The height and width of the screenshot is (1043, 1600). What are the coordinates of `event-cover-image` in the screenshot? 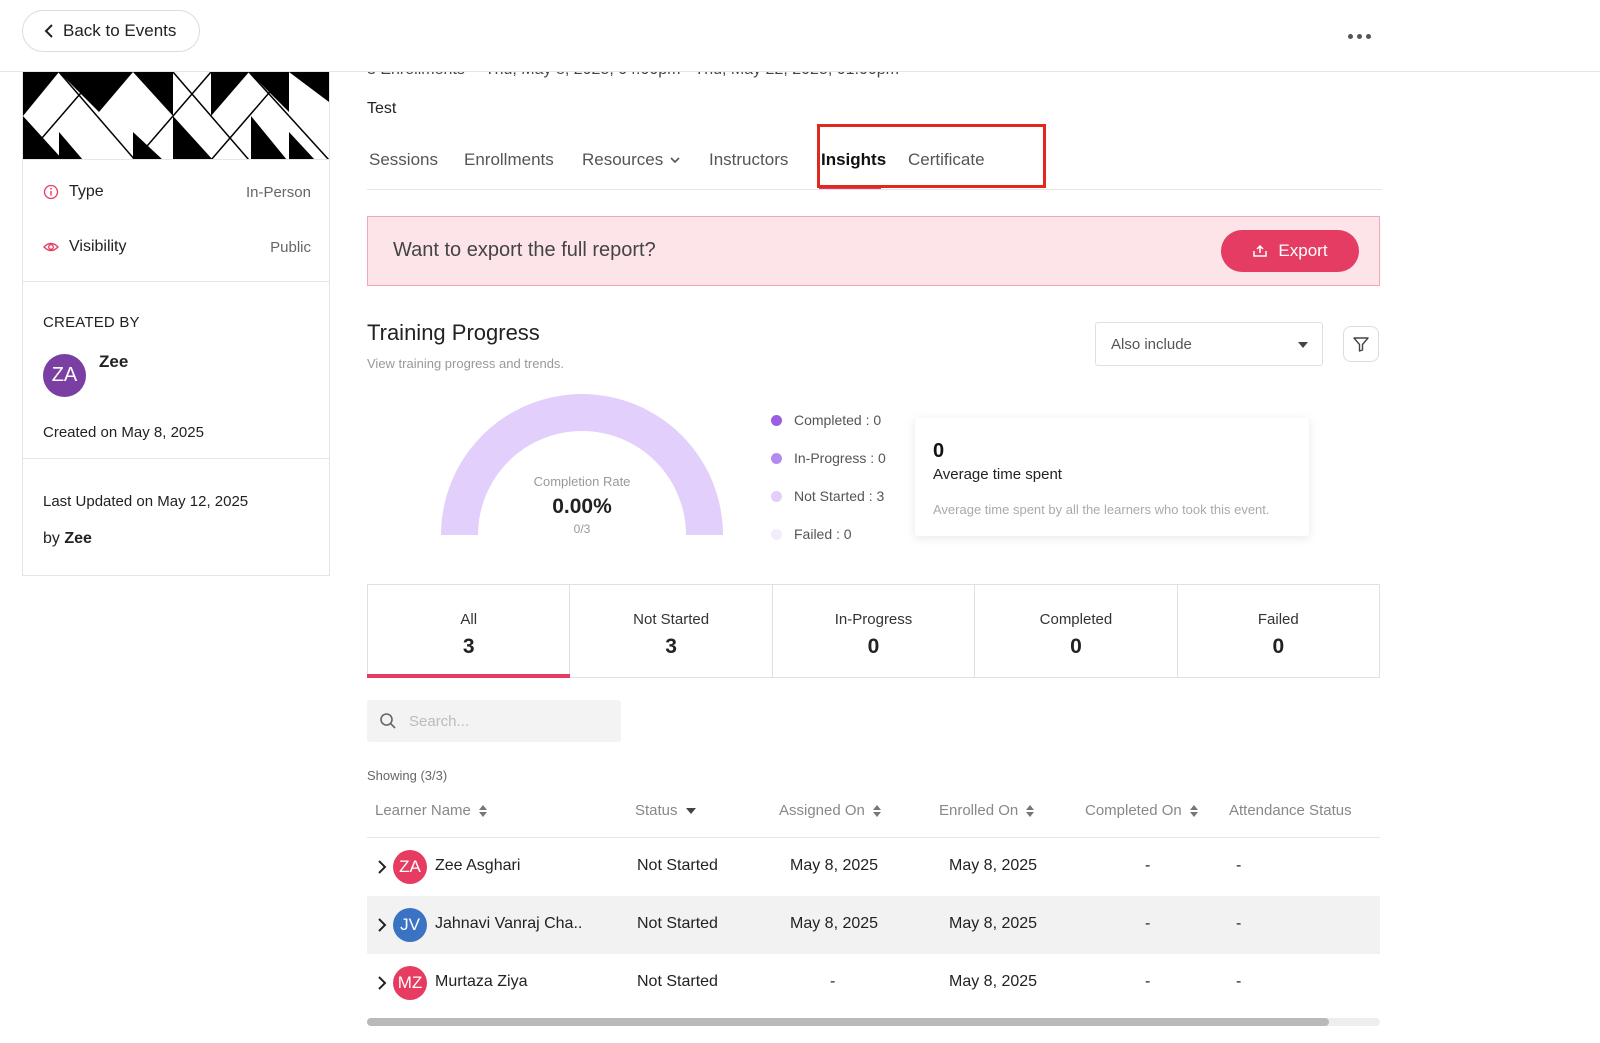 It's located at (176, 116).